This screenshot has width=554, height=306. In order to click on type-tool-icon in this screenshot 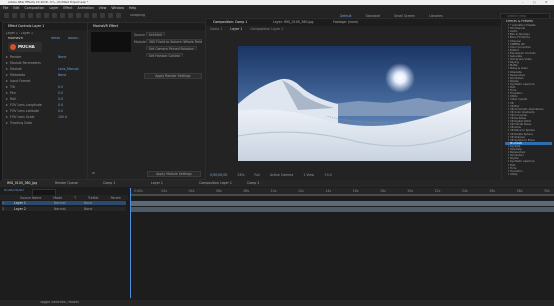, I will do `click(78, 15)`.